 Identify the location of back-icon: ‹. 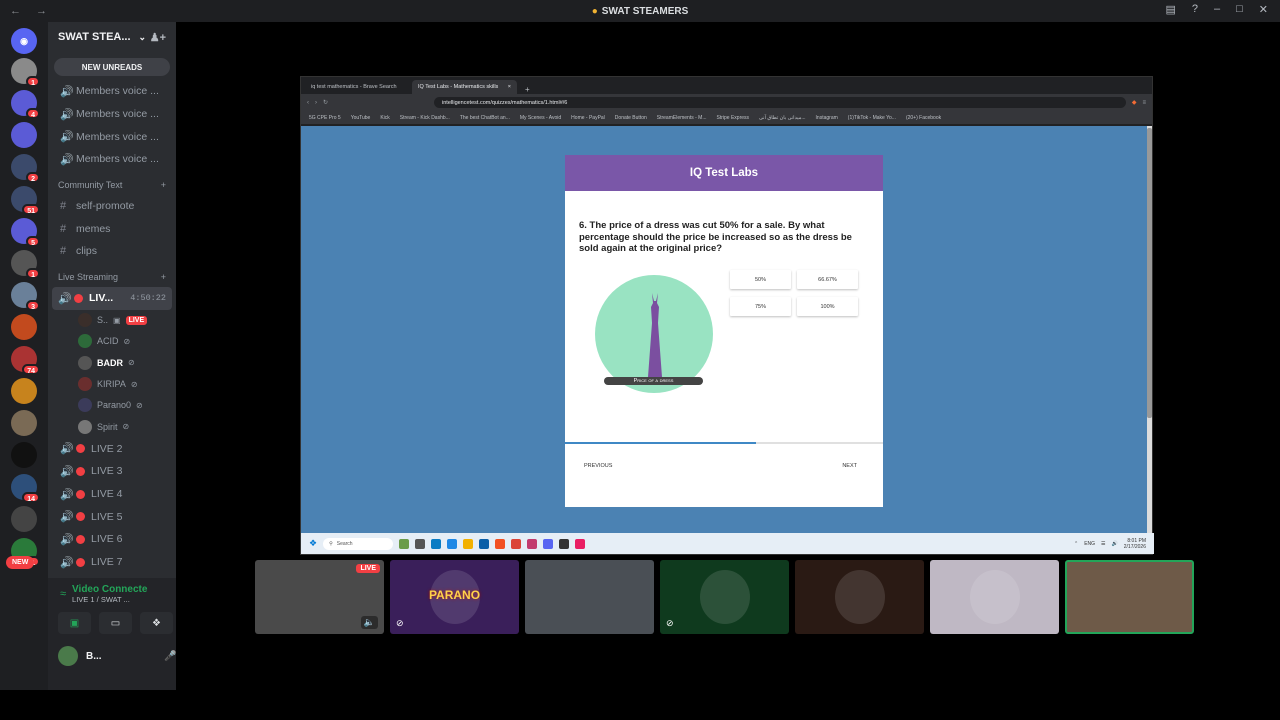
(308, 103).